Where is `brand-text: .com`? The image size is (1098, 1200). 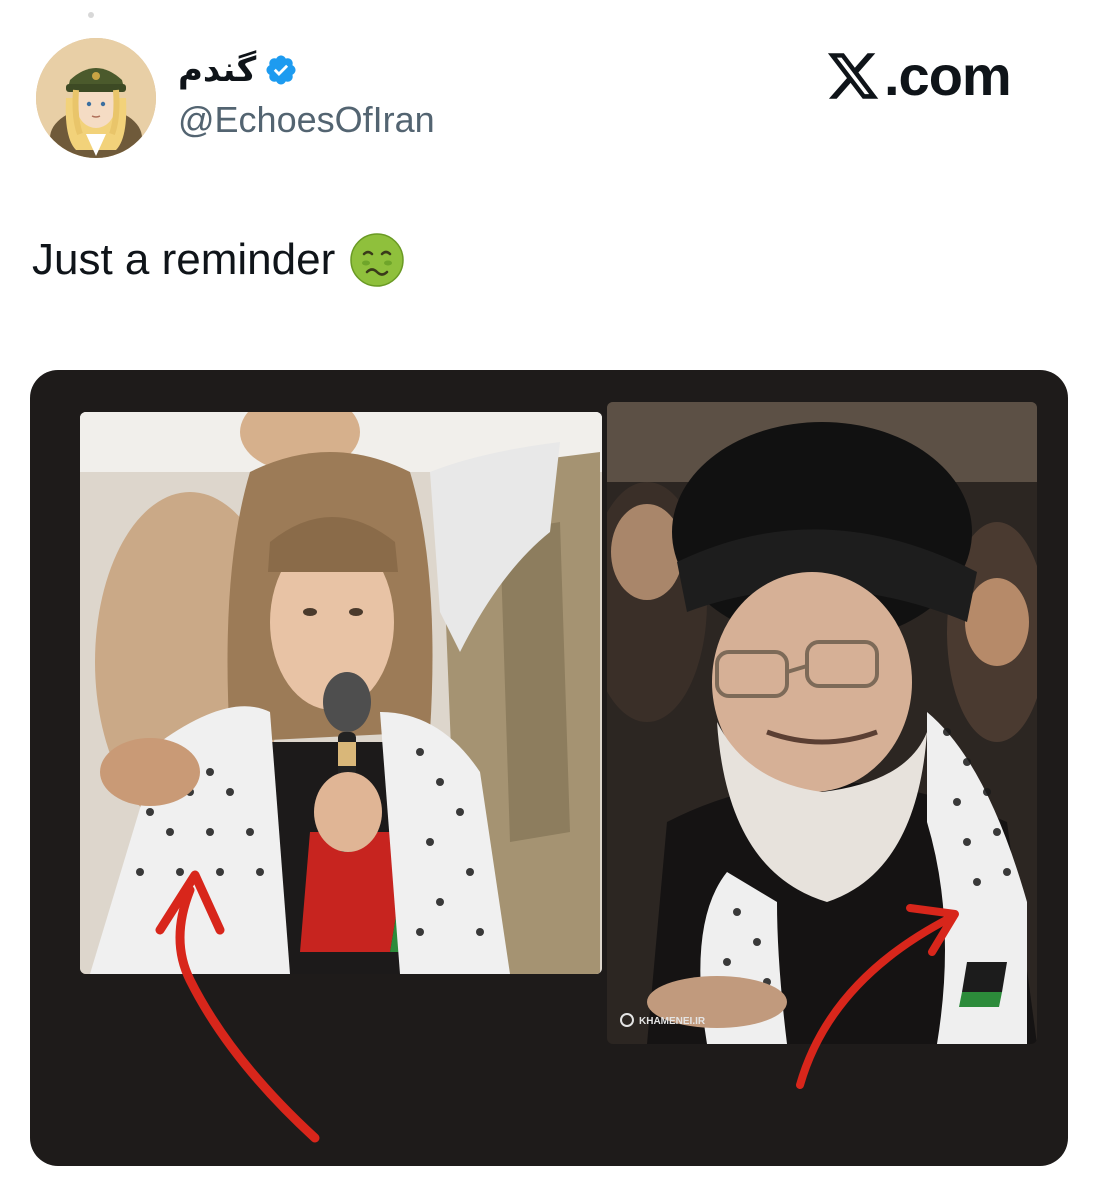 brand-text: .com is located at coordinates (948, 75).